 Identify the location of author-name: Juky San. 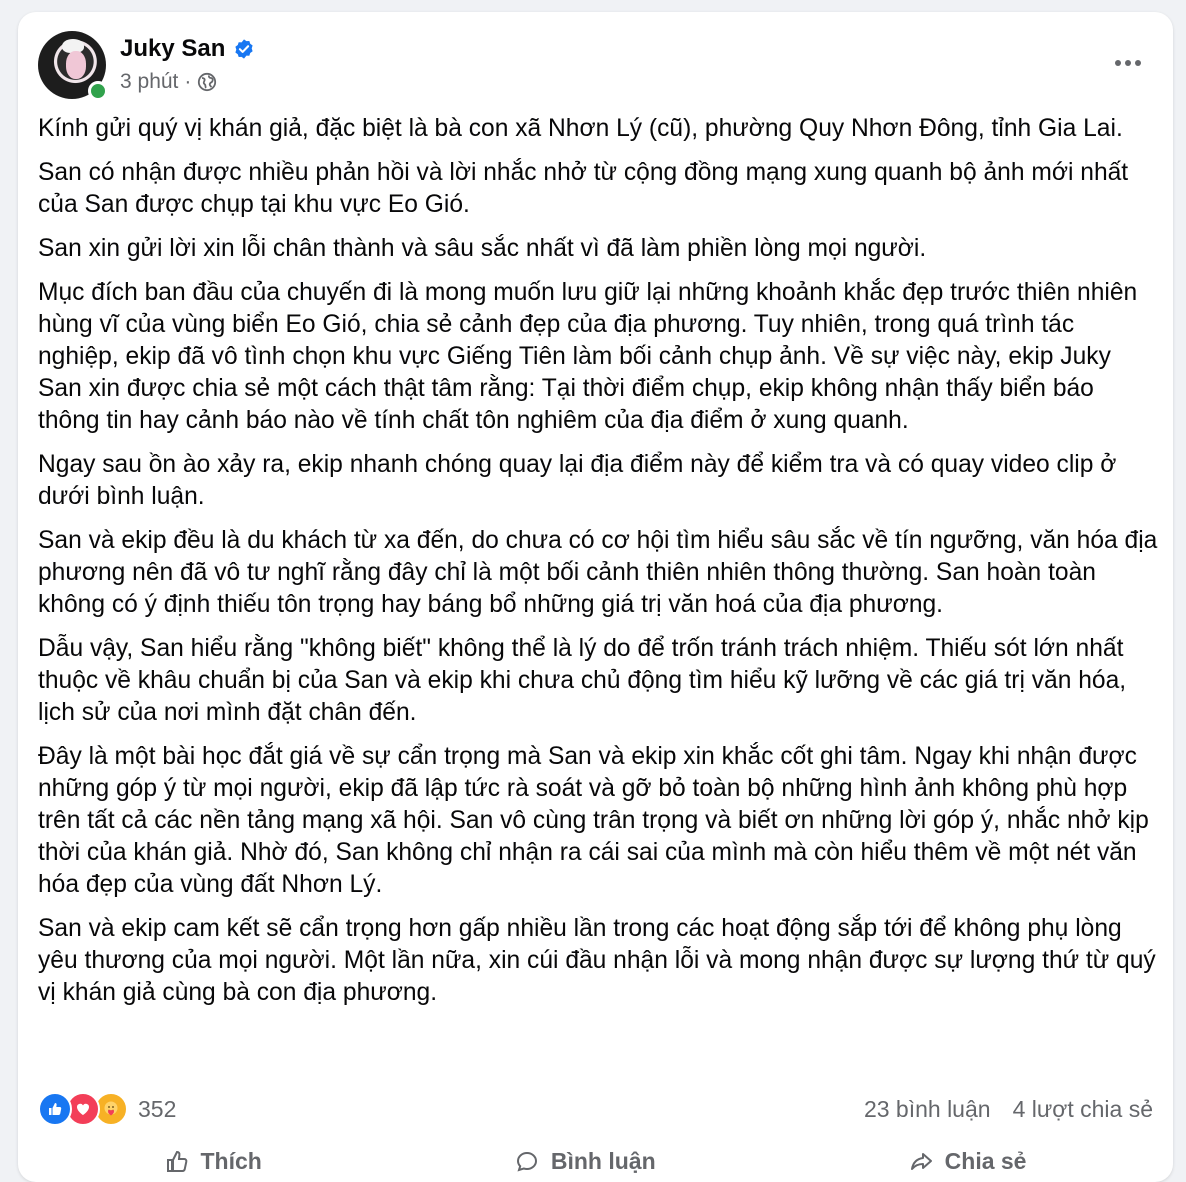
(172, 49).